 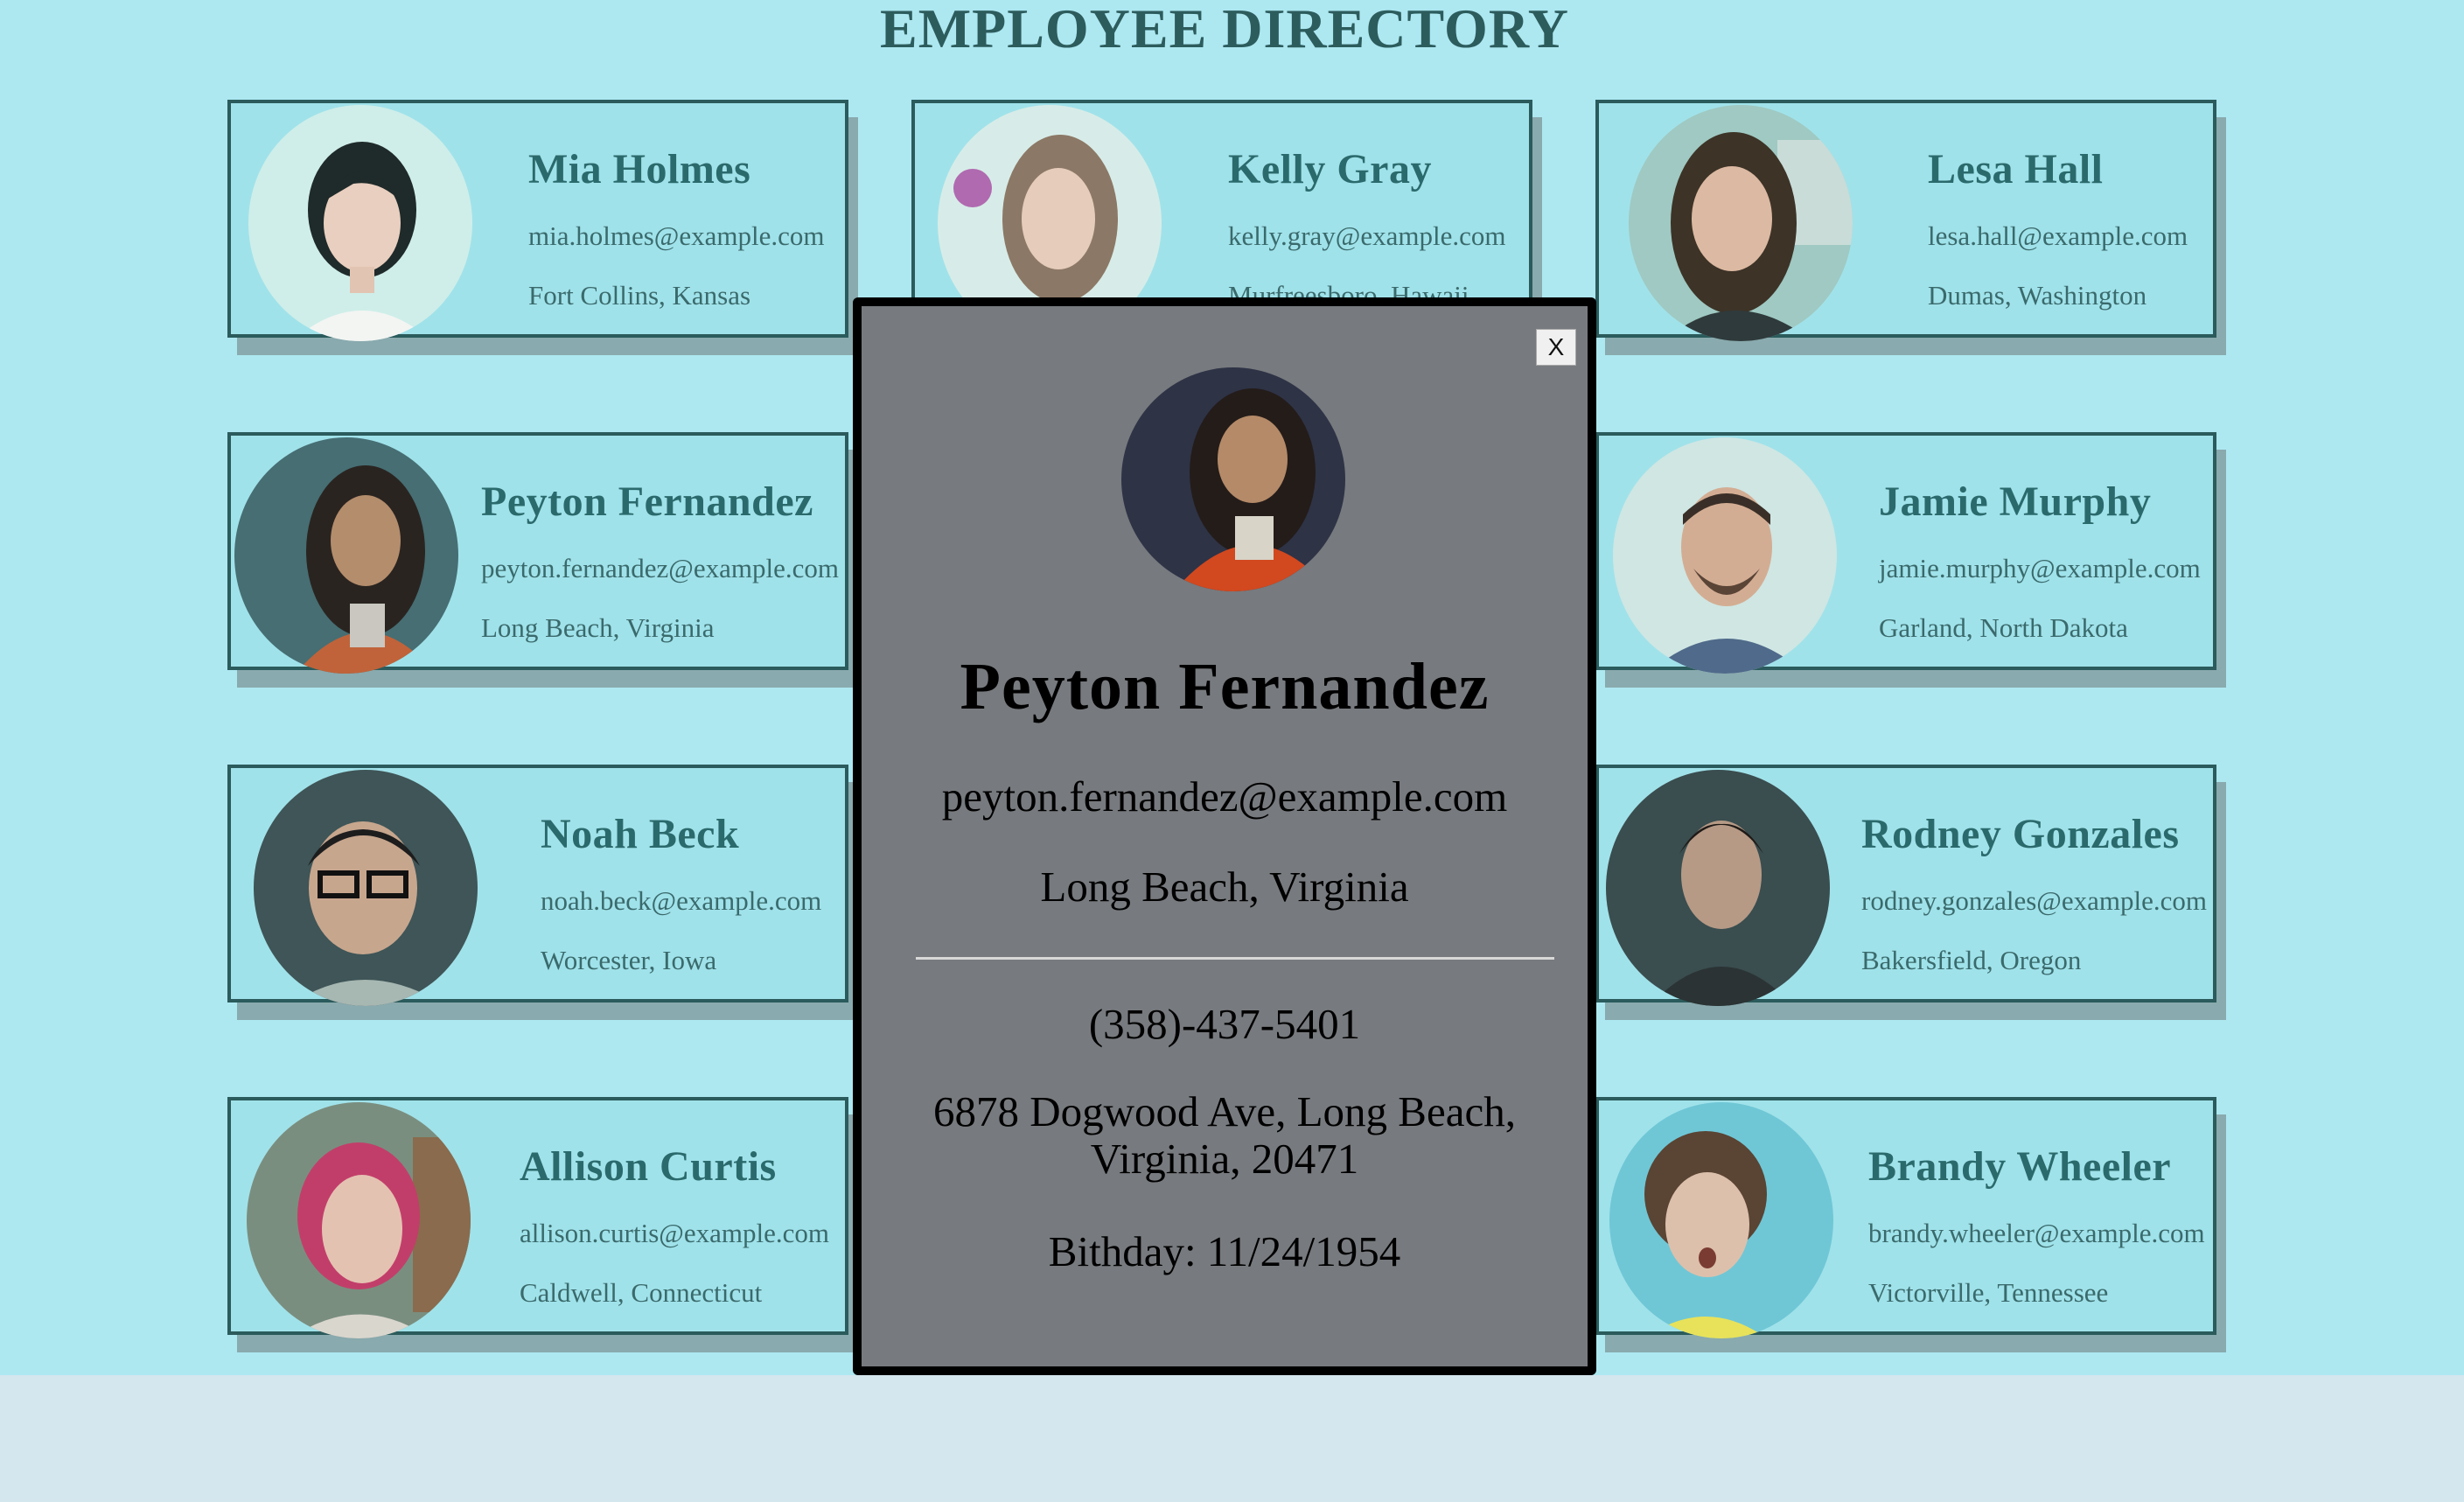 I want to click on employee-location: Victorville, Tennessee, so click(x=1989, y=1292).